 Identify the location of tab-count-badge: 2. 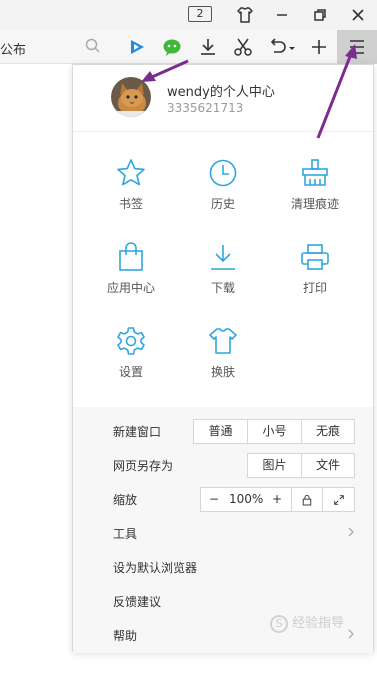
(200, 14).